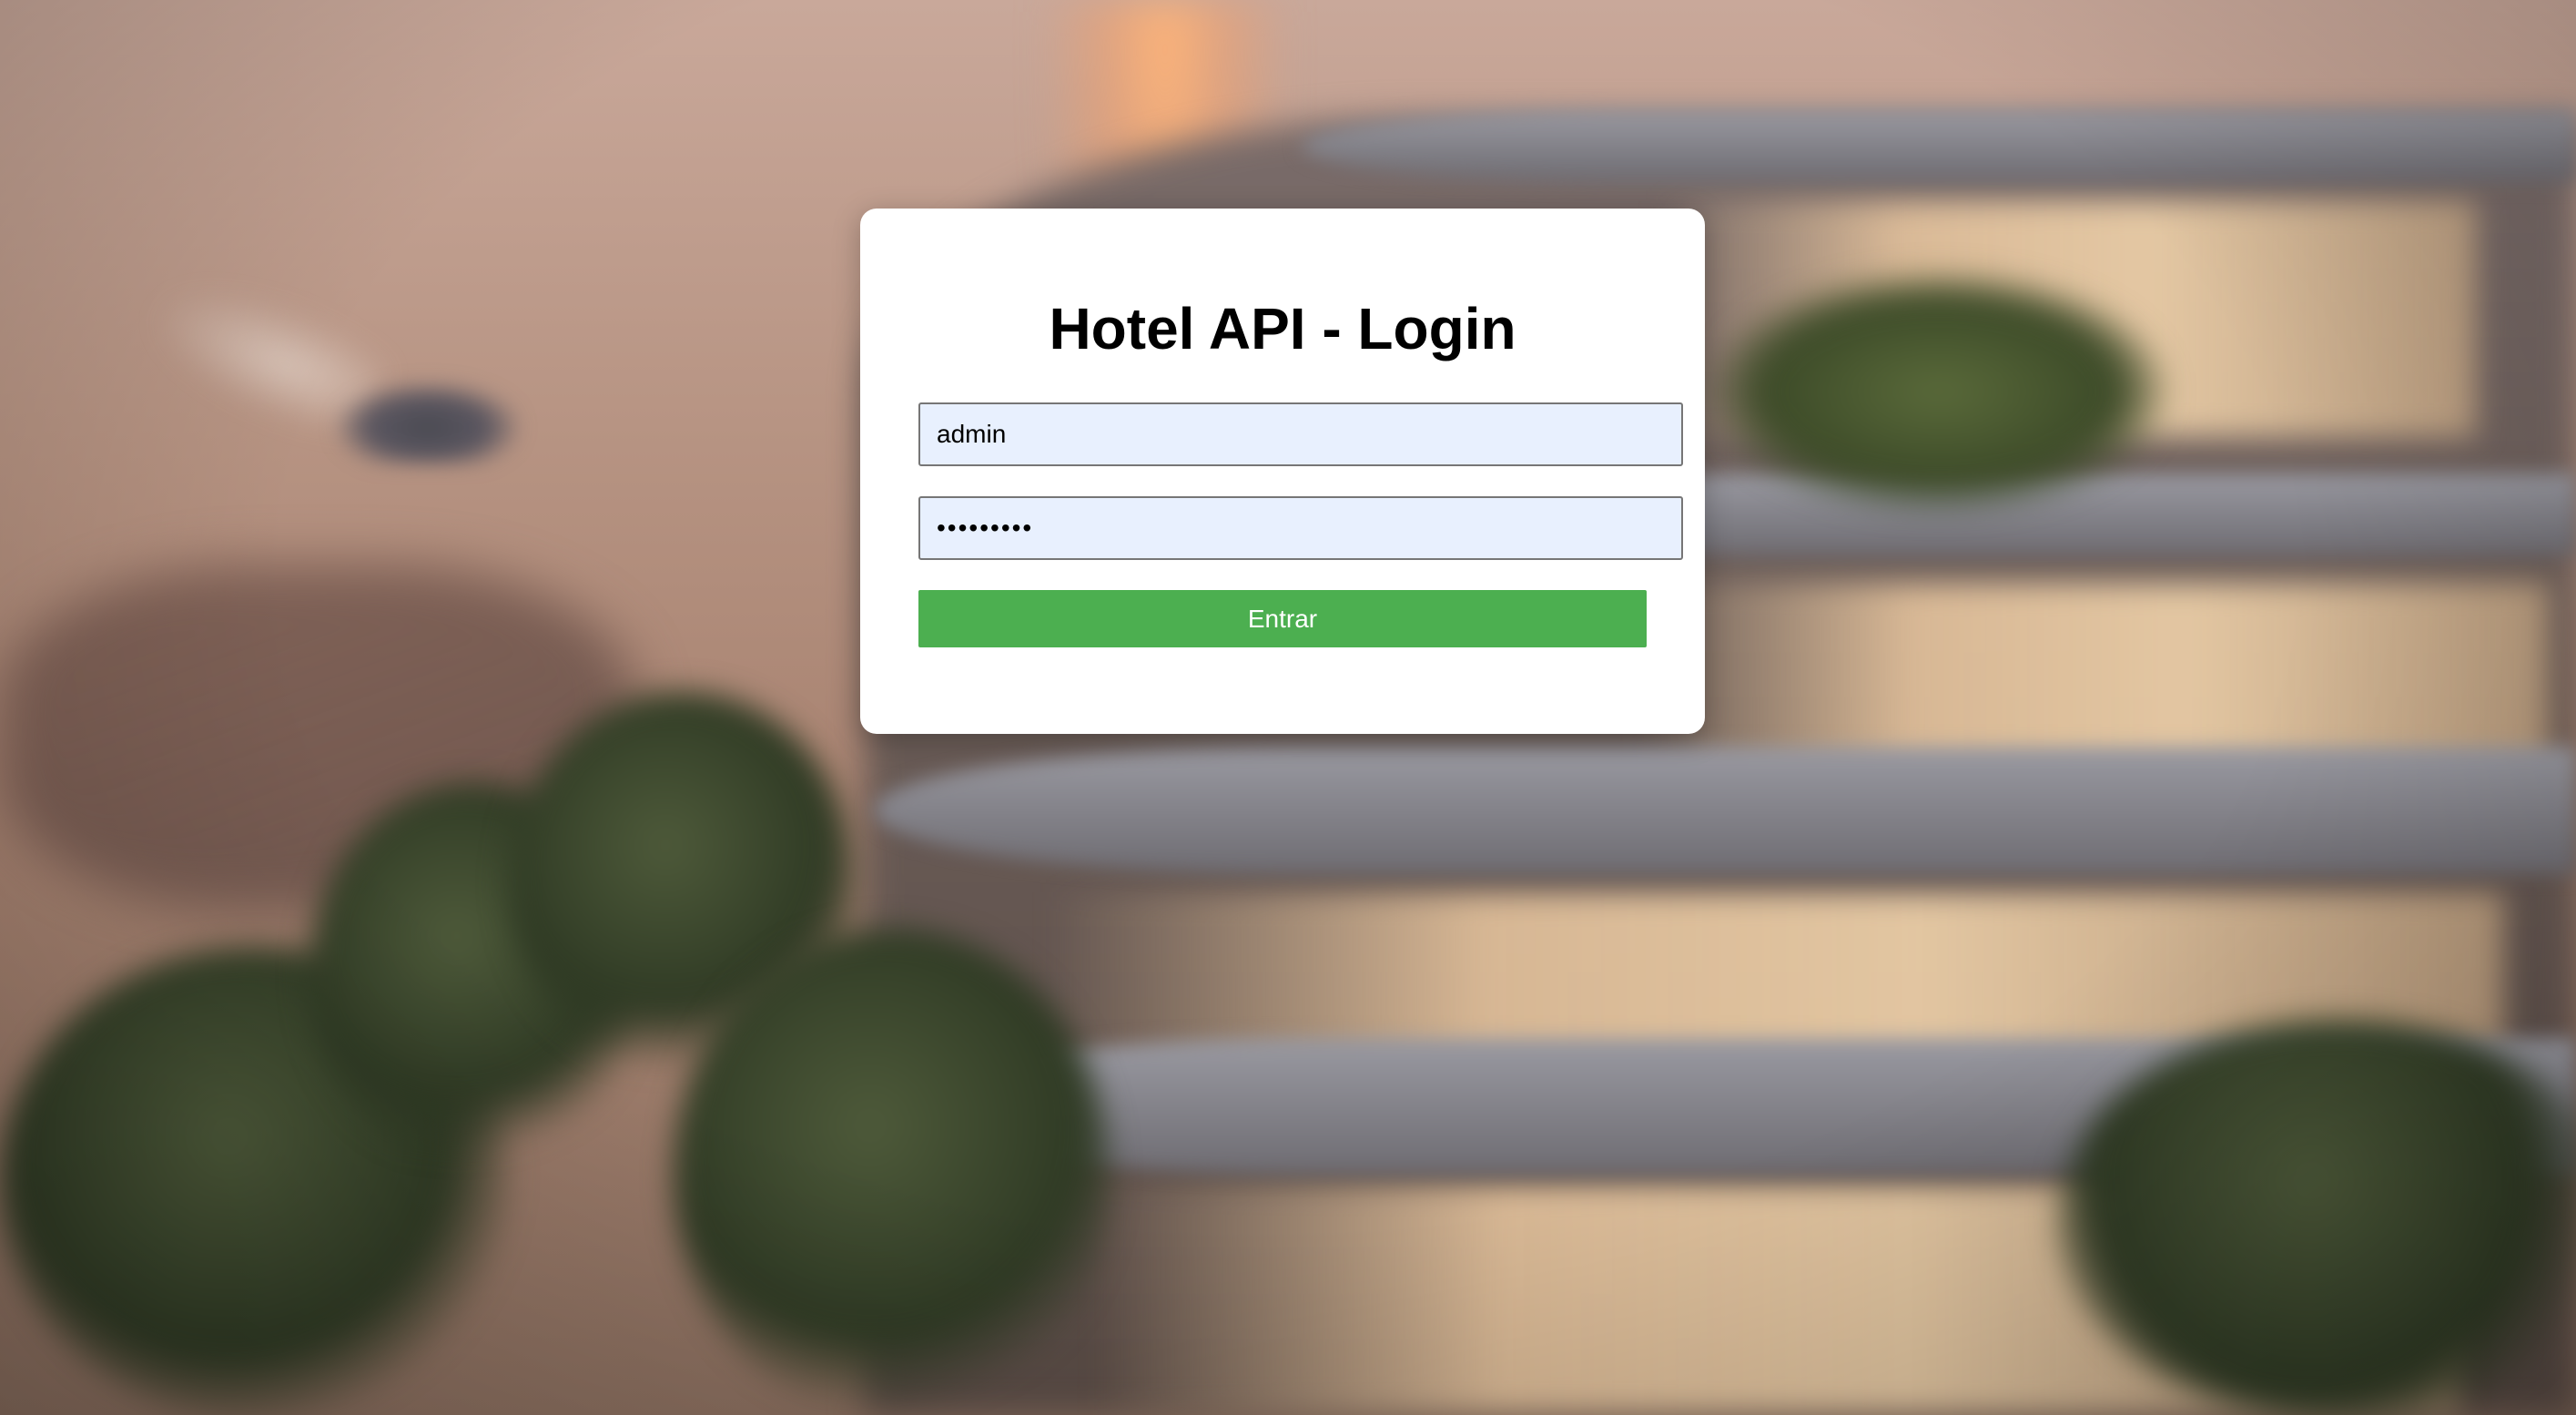  What do you see at coordinates (1300, 434) in the screenshot?
I see `username-input` at bounding box center [1300, 434].